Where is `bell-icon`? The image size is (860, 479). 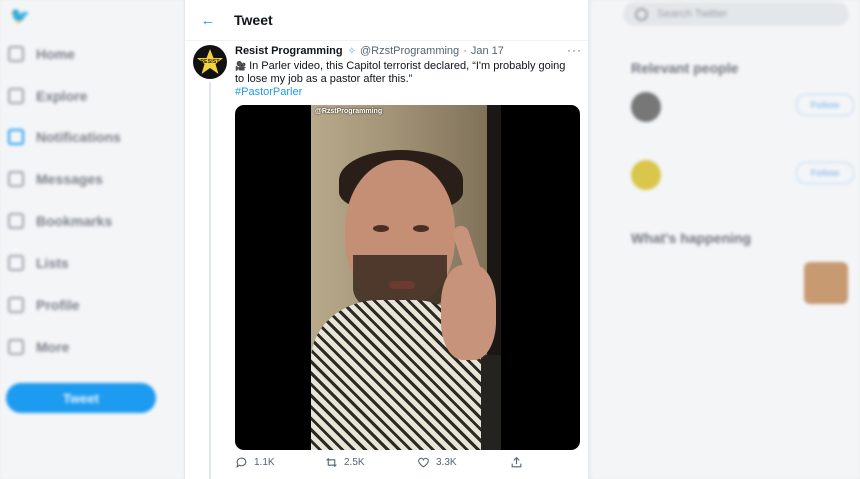
bell-icon is located at coordinates (16, 137).